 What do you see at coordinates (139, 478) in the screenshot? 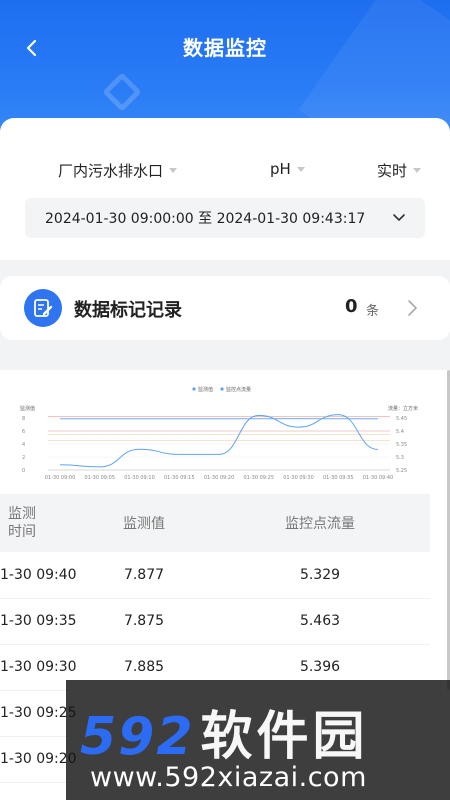
I see `x-tick-label: 01-30 09:10` at bounding box center [139, 478].